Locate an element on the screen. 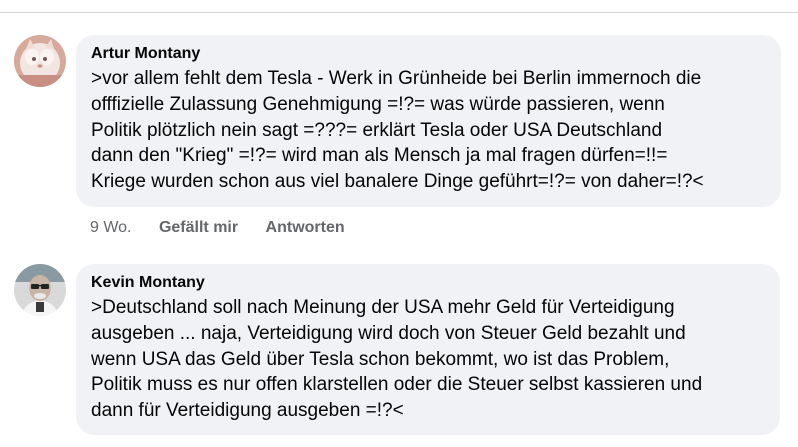 The height and width of the screenshot is (447, 798). comment-actions: 9 Wo. Gefällt mir Antworten is located at coordinates (229, 228).